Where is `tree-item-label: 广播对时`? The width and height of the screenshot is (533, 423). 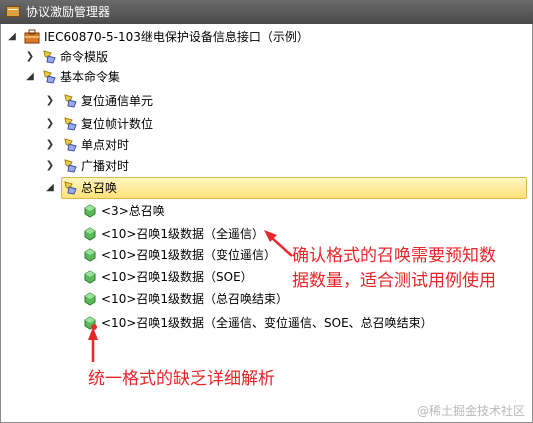
tree-item-label: 广播对时 is located at coordinates (105, 166).